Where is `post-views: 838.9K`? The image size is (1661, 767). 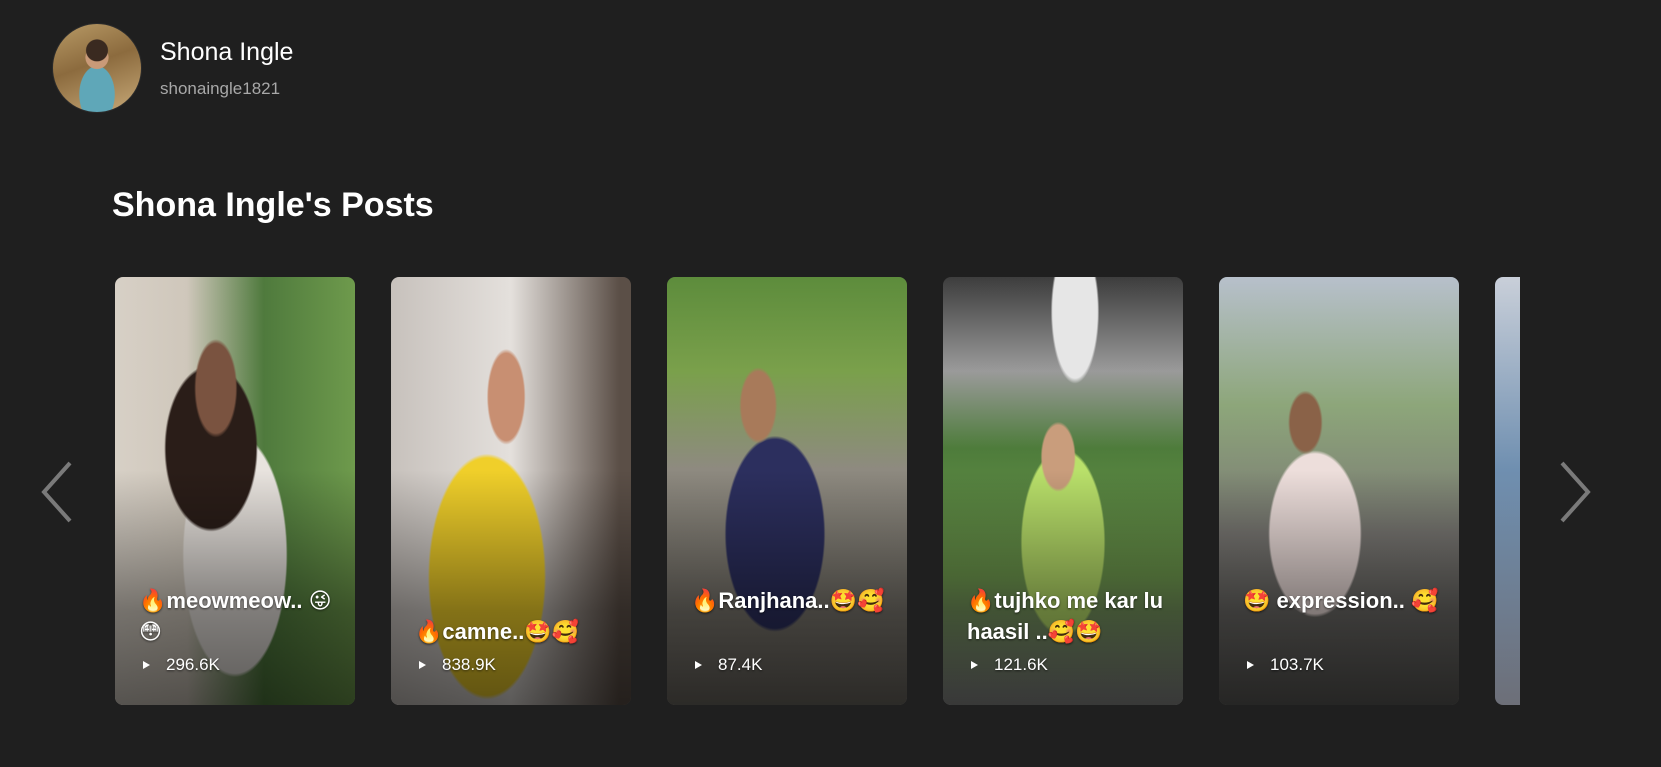
post-views: 838.9K is located at coordinates (457, 665).